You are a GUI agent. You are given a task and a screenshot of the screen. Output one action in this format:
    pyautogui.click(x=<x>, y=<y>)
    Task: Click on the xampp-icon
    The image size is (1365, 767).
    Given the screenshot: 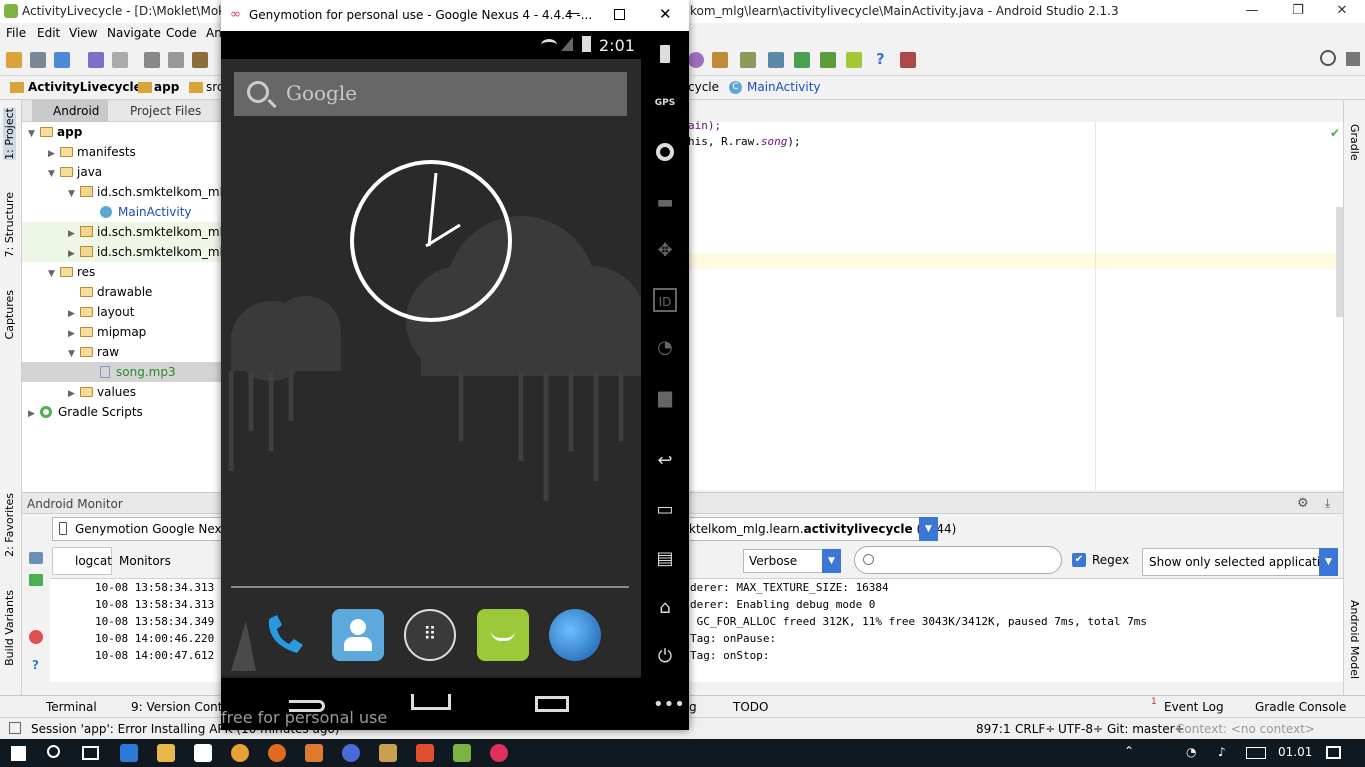 What is the action you would take?
    pyautogui.click(x=314, y=753)
    